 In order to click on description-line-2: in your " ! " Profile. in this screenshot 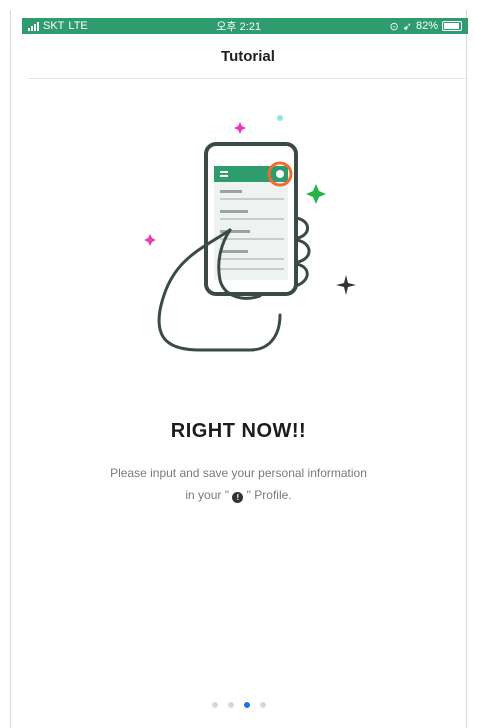, I will do `click(238, 495)`.